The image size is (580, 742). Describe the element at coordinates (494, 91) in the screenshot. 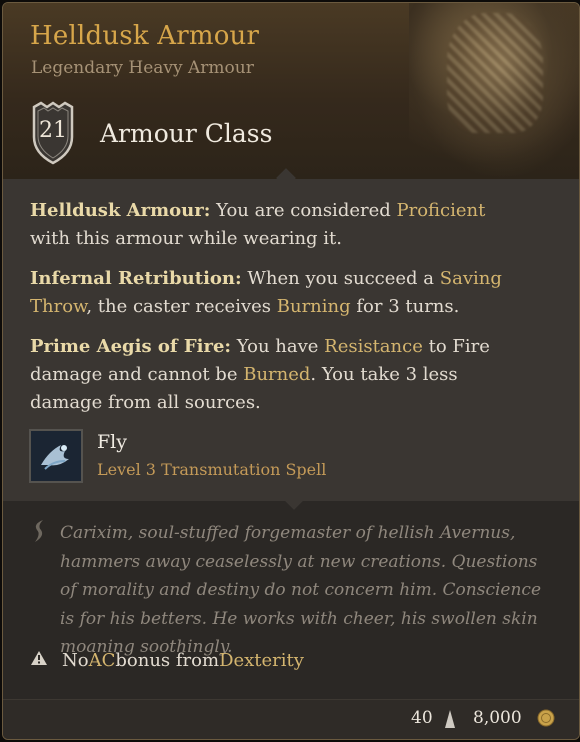

I see `armour-artwork` at that location.